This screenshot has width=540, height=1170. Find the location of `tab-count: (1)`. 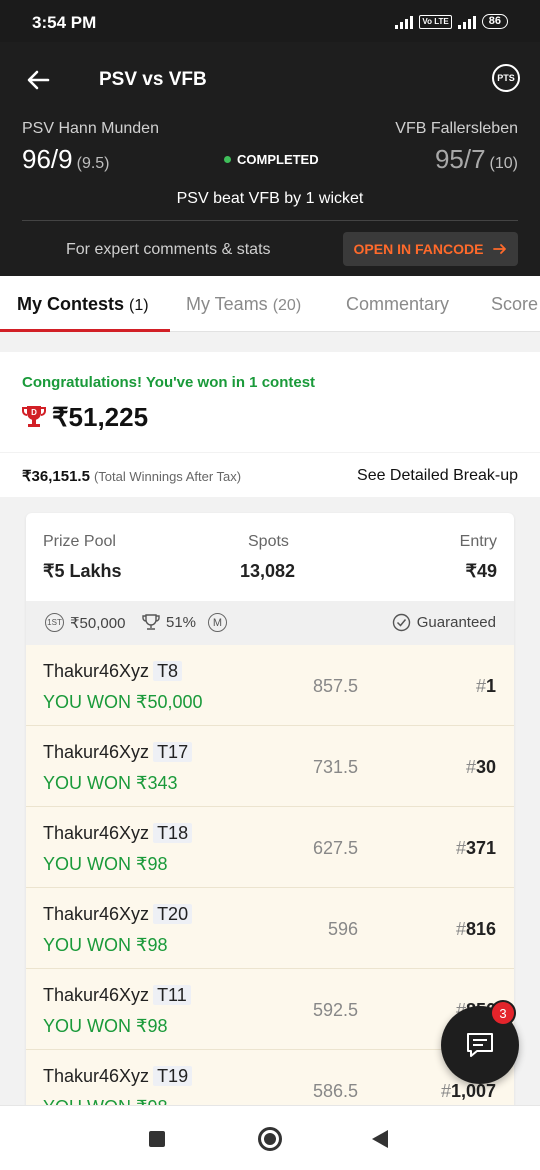

tab-count: (1) is located at coordinates (139, 305).